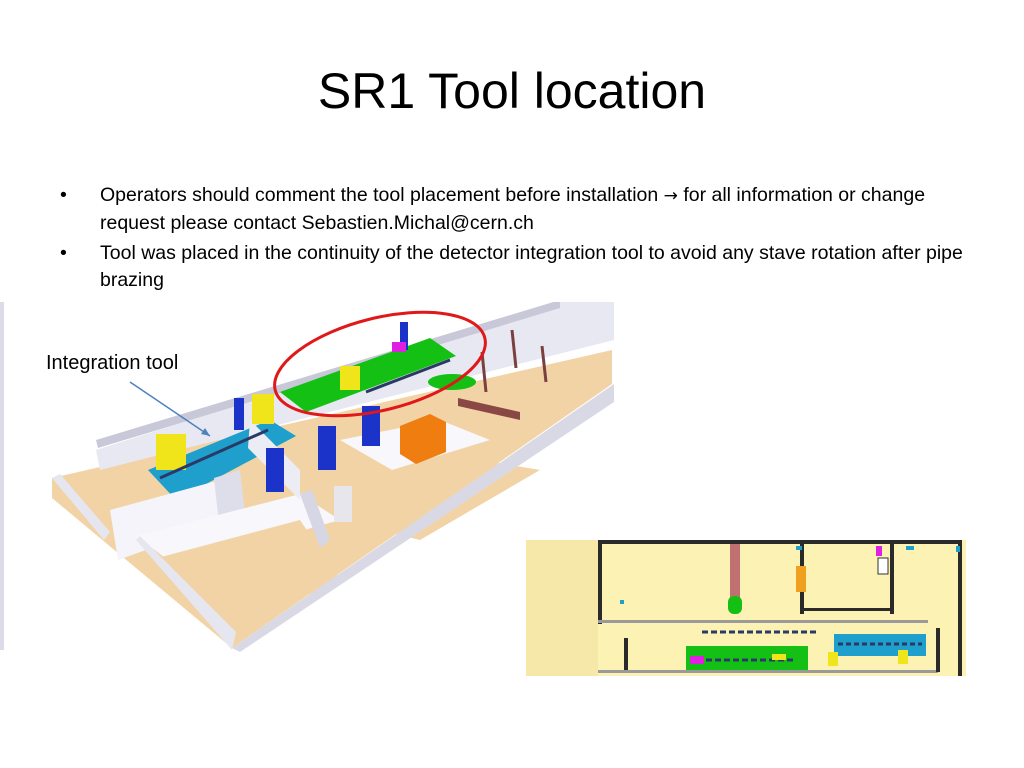  Describe the element at coordinates (746, 608) in the screenshot. I see `floor-plan-2d` at that location.